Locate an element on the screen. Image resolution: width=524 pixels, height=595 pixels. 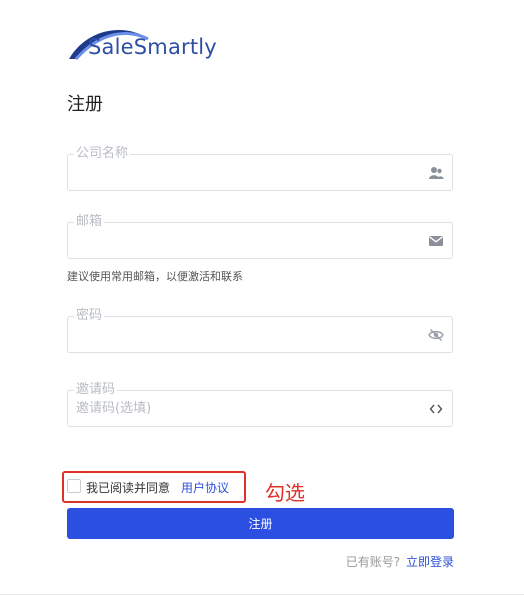
company-field: 公司名称 is located at coordinates (260, 168).